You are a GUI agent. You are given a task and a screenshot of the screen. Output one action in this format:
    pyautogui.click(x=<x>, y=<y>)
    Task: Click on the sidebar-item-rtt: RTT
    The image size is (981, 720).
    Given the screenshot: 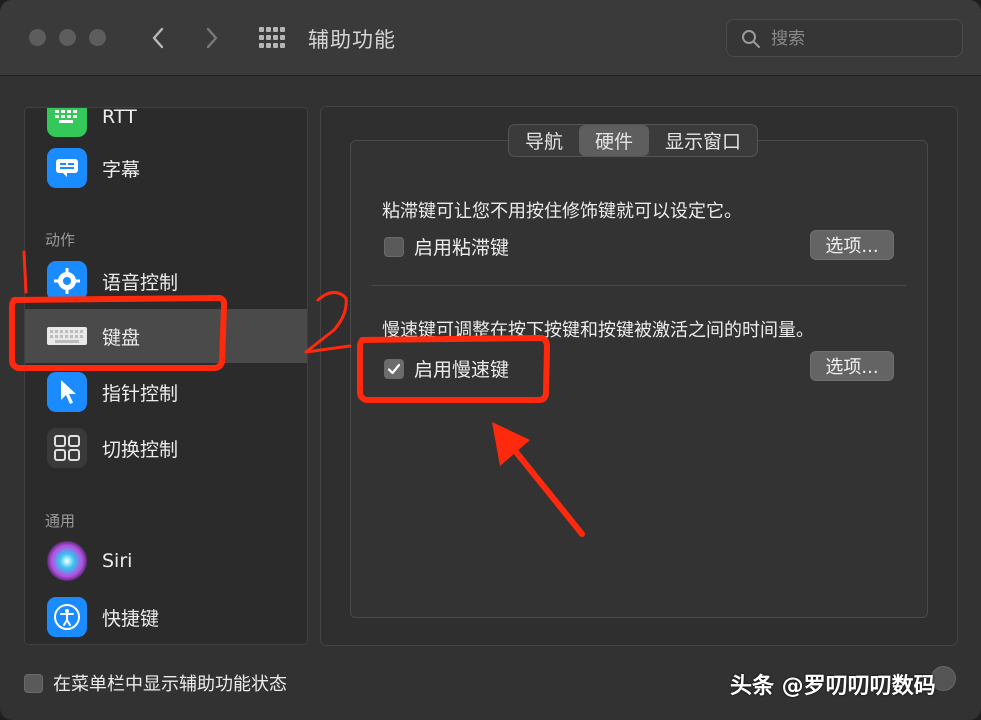 What is the action you would take?
    pyautogui.click(x=166, y=125)
    